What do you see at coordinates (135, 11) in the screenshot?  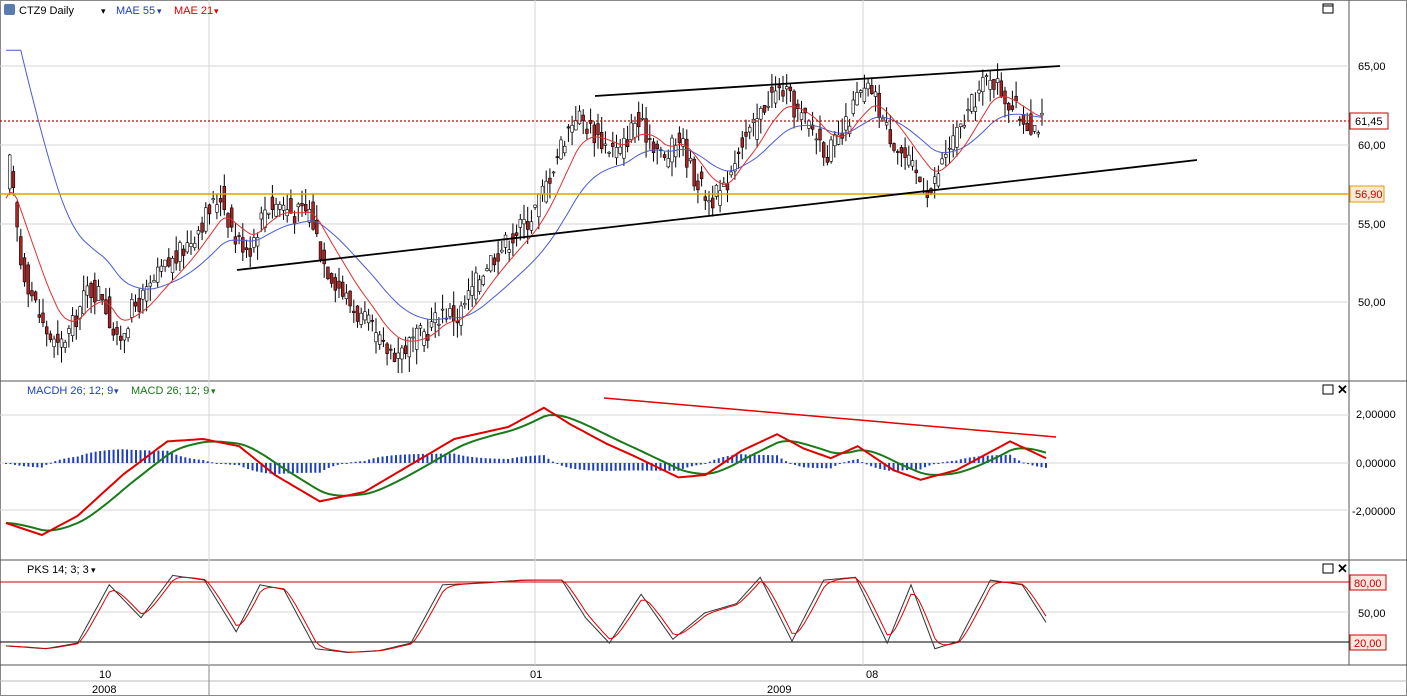 I see `legend-ma55: MAE 55` at bounding box center [135, 11].